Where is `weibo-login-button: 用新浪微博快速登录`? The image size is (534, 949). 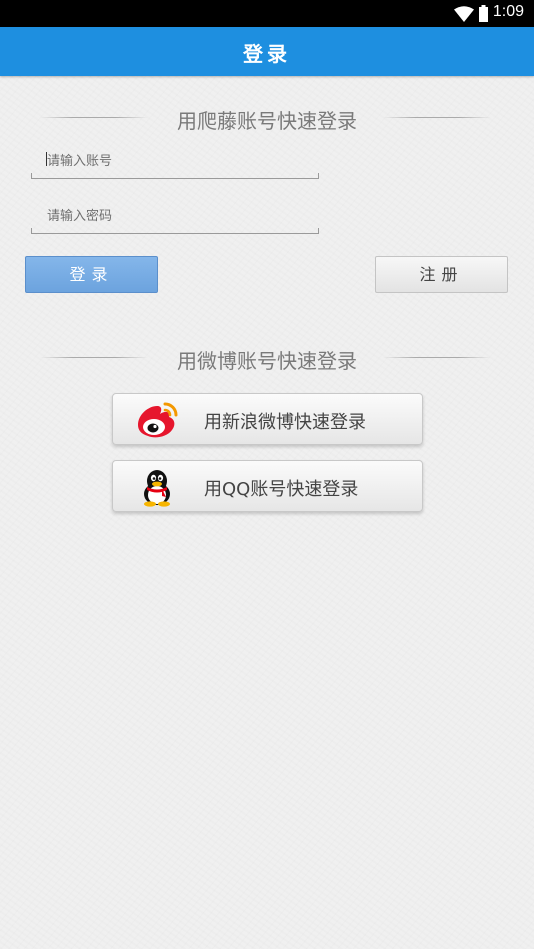 weibo-login-button: 用新浪微博快速登录 is located at coordinates (267, 419).